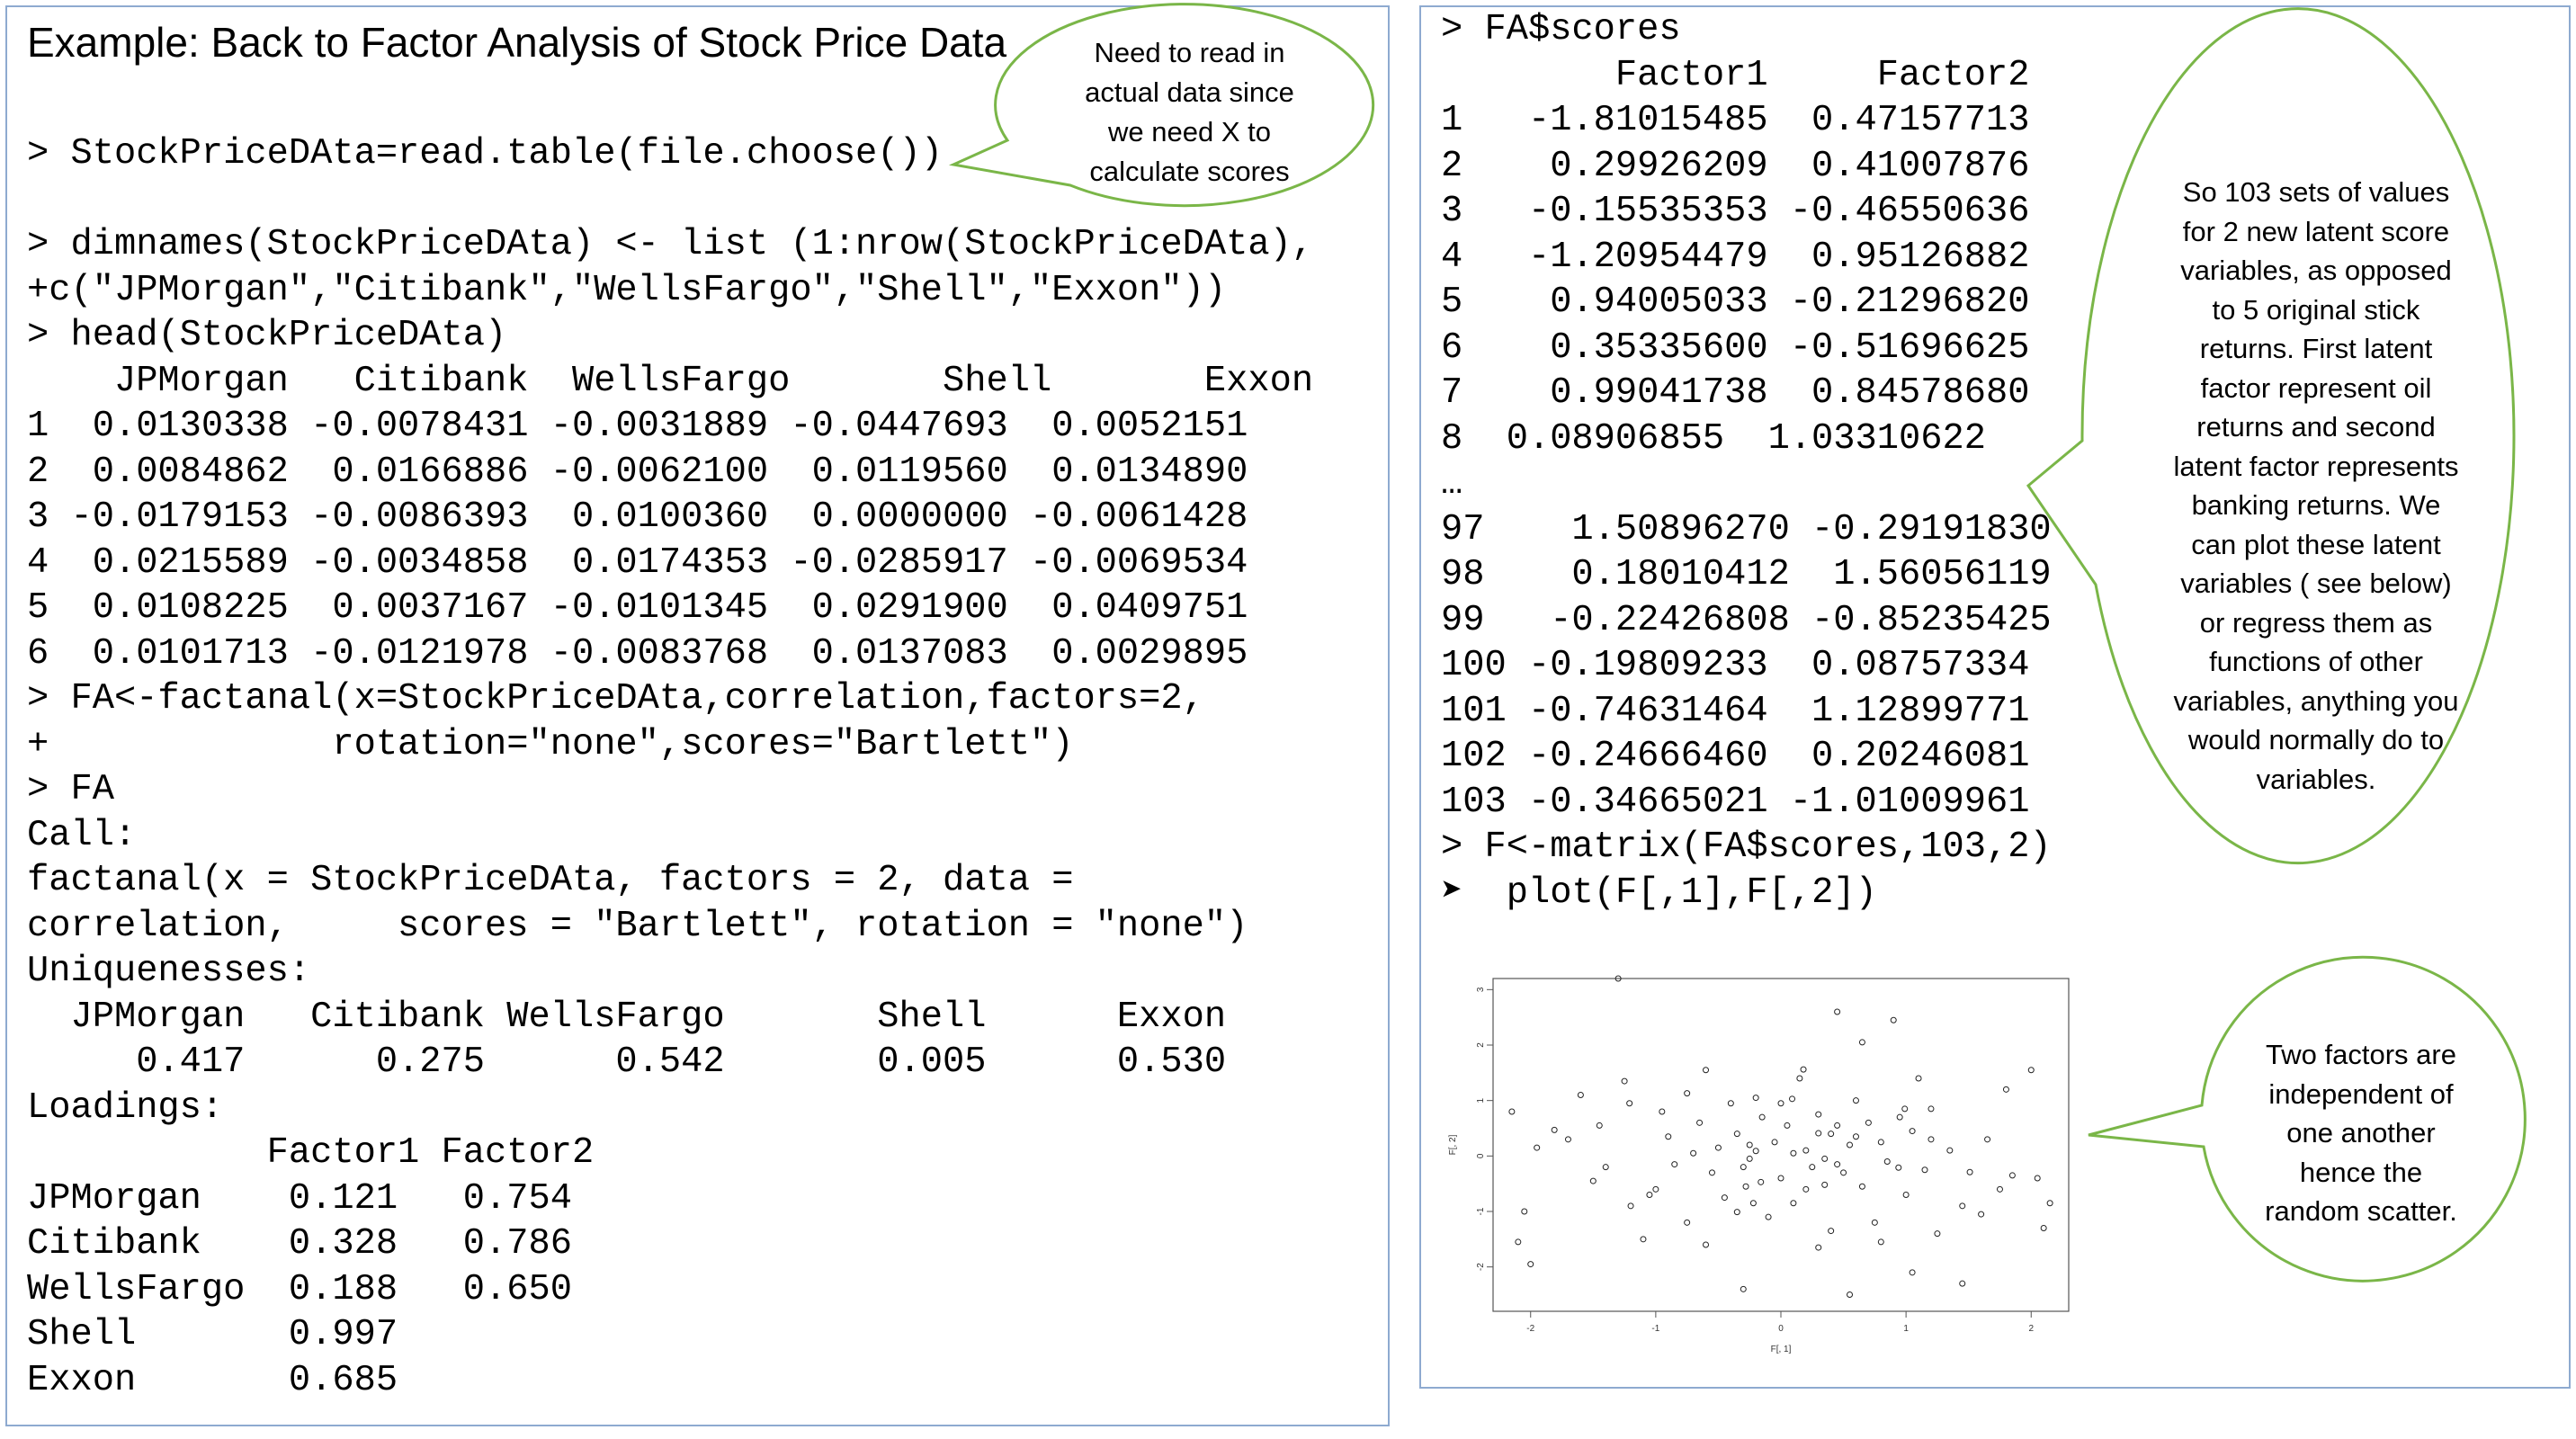  Describe the element at coordinates (1746, 848) in the screenshot. I see `console-line: > F<-matrix(FA$scores,103,2)` at that location.